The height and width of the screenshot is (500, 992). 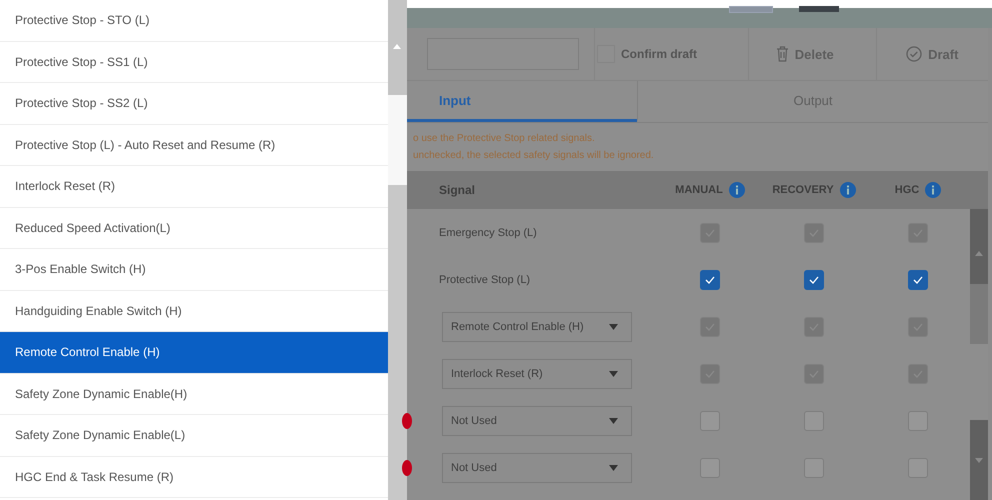 I want to click on dropdown-option: Protective Stop - SS2 (L), so click(x=194, y=103).